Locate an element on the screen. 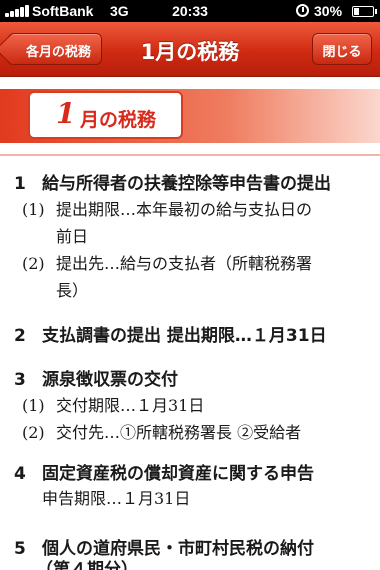  list-item-title: 1 給与所得者の扶養控除等申告書の提出 is located at coordinates (172, 181).